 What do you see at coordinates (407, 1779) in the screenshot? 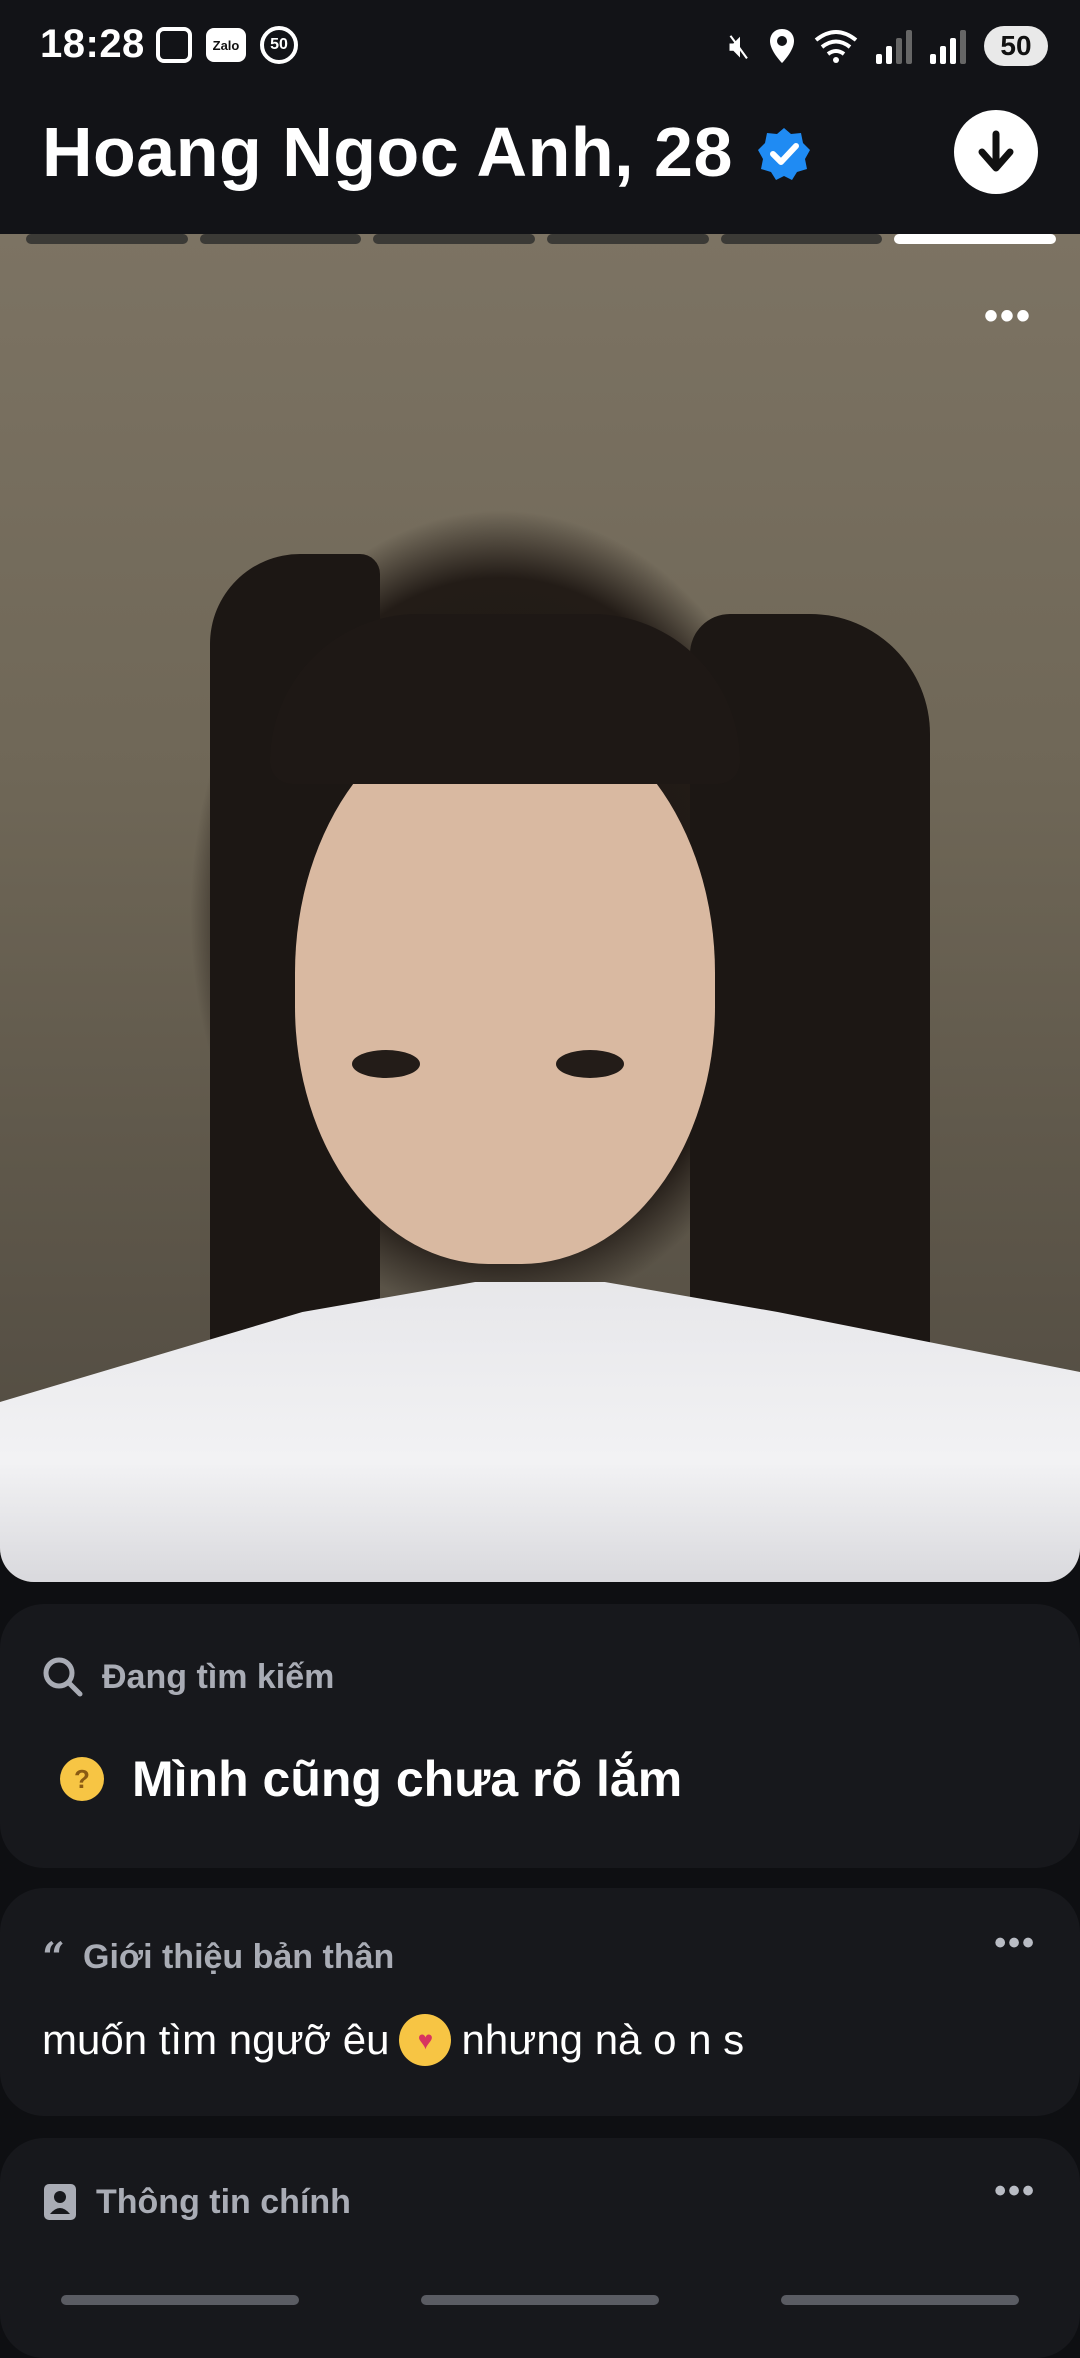
I see `looking-for-value: Mình cũng chưa rõ lắm` at bounding box center [407, 1779].